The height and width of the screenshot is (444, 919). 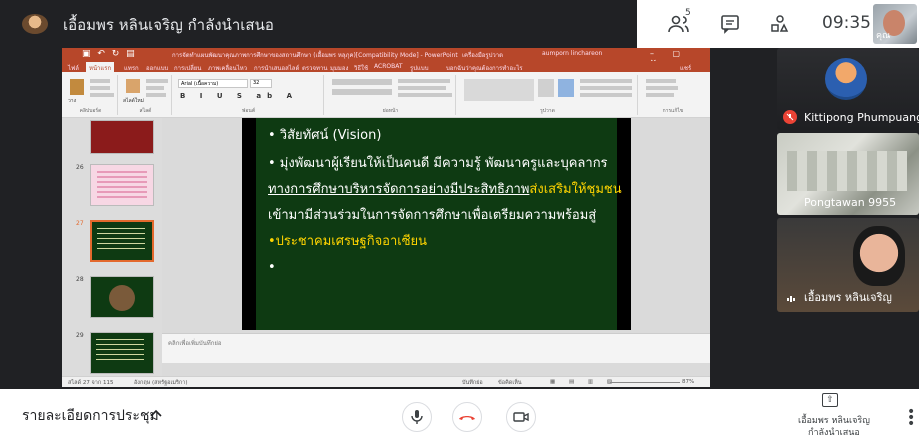 What do you see at coordinates (348, 241) in the screenshot?
I see `slide-text-line: •ประชาคมเศรษฐกิจอาเซียน` at bounding box center [348, 241].